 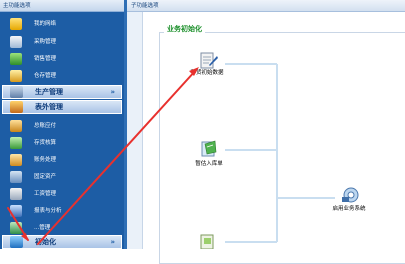 What do you see at coordinates (207, 73) in the screenshot?
I see `inventory-init-label: 存货初始数据` at bounding box center [207, 73].